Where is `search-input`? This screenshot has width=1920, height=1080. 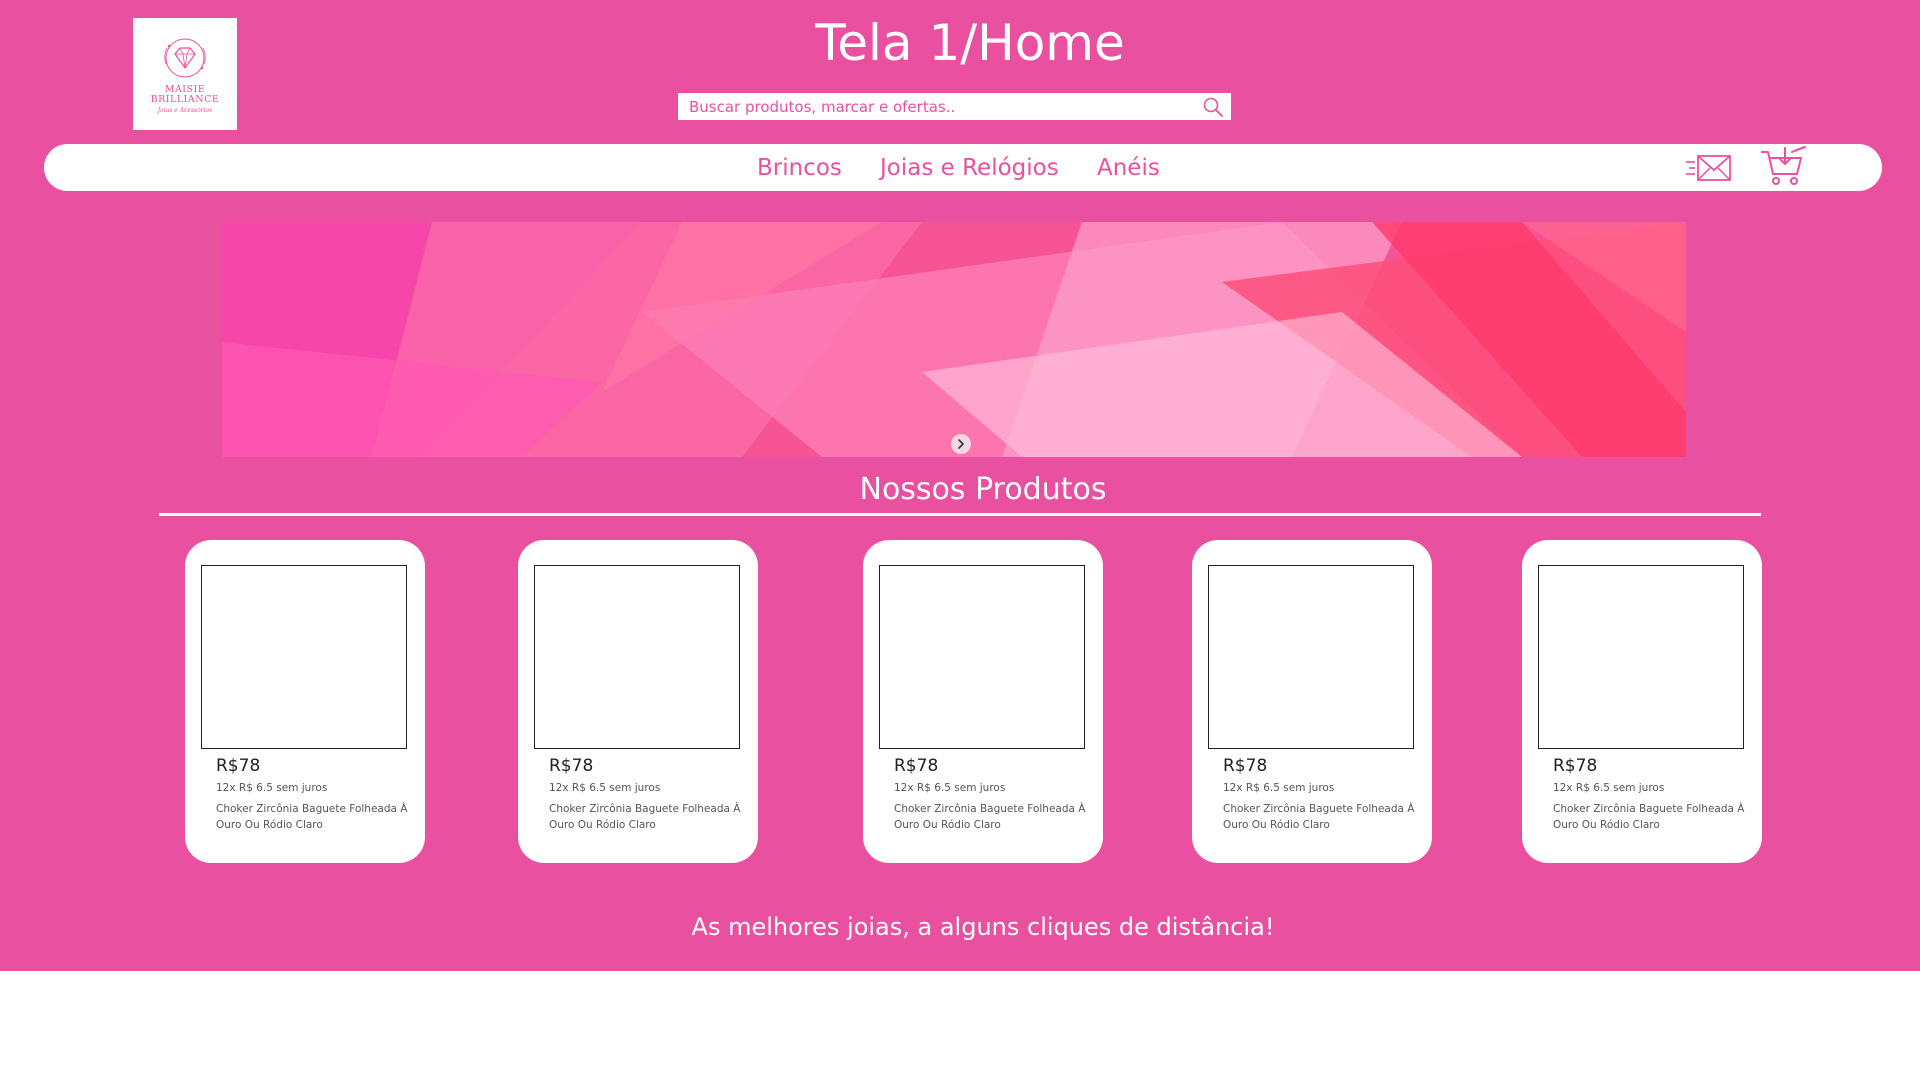
search-input is located at coordinates (936, 106).